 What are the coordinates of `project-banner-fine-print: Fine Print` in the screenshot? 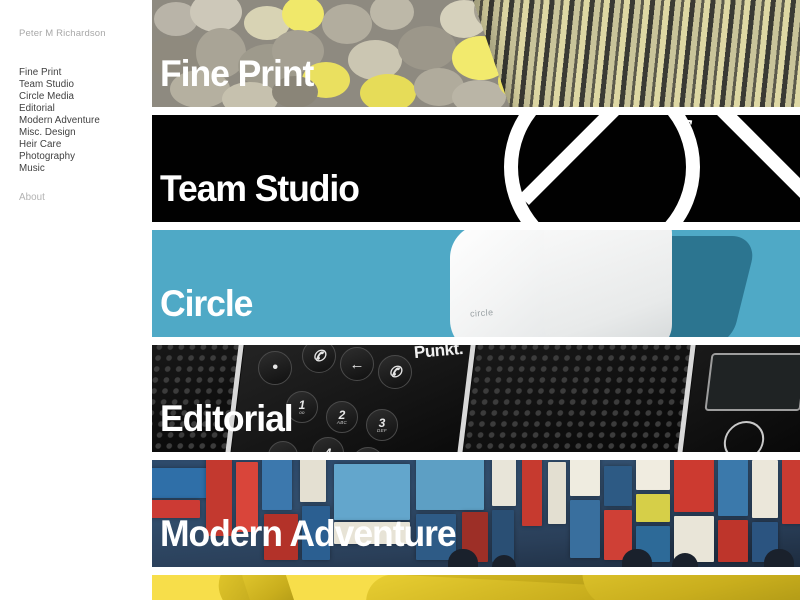 It's located at (476, 53).